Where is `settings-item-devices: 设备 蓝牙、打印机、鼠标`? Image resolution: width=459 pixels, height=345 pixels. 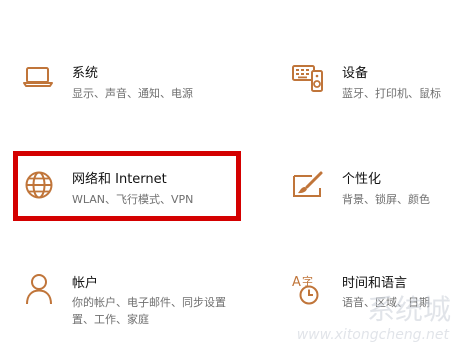 settings-item-devices: 设备 蓝牙、打印机、鼠标 is located at coordinates (373, 88).